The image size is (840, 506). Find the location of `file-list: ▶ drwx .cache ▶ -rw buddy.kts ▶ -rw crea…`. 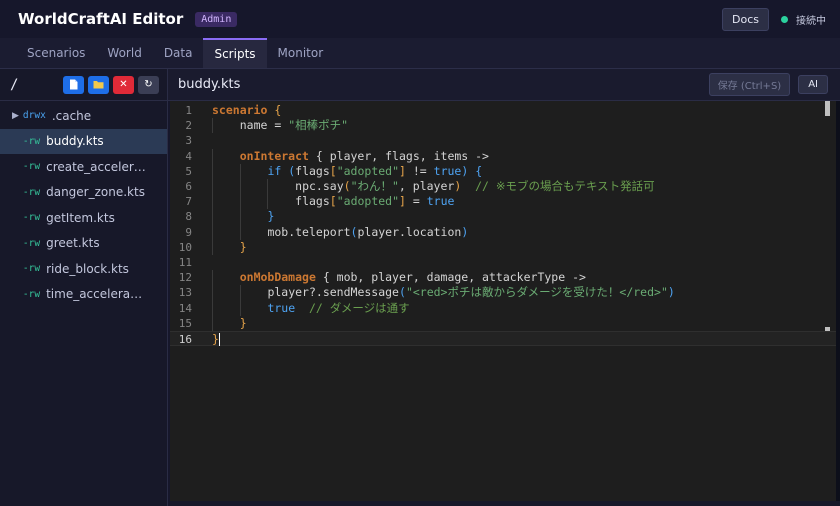

file-list: ▶ drwx .cache ▶ -rw buddy.kts ▶ -rw crea… is located at coordinates (83, 204).